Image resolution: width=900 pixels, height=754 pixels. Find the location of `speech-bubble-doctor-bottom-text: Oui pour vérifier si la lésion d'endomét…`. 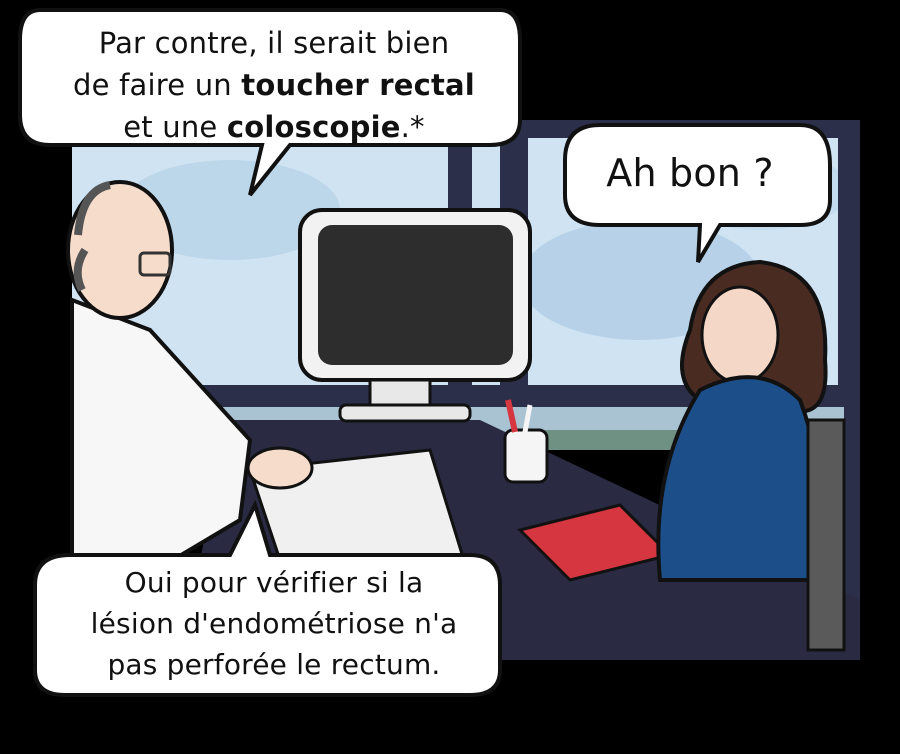

speech-bubble-doctor-bottom-text: Oui pour vérifier si la lésion d'endomét… is located at coordinates (274, 623).